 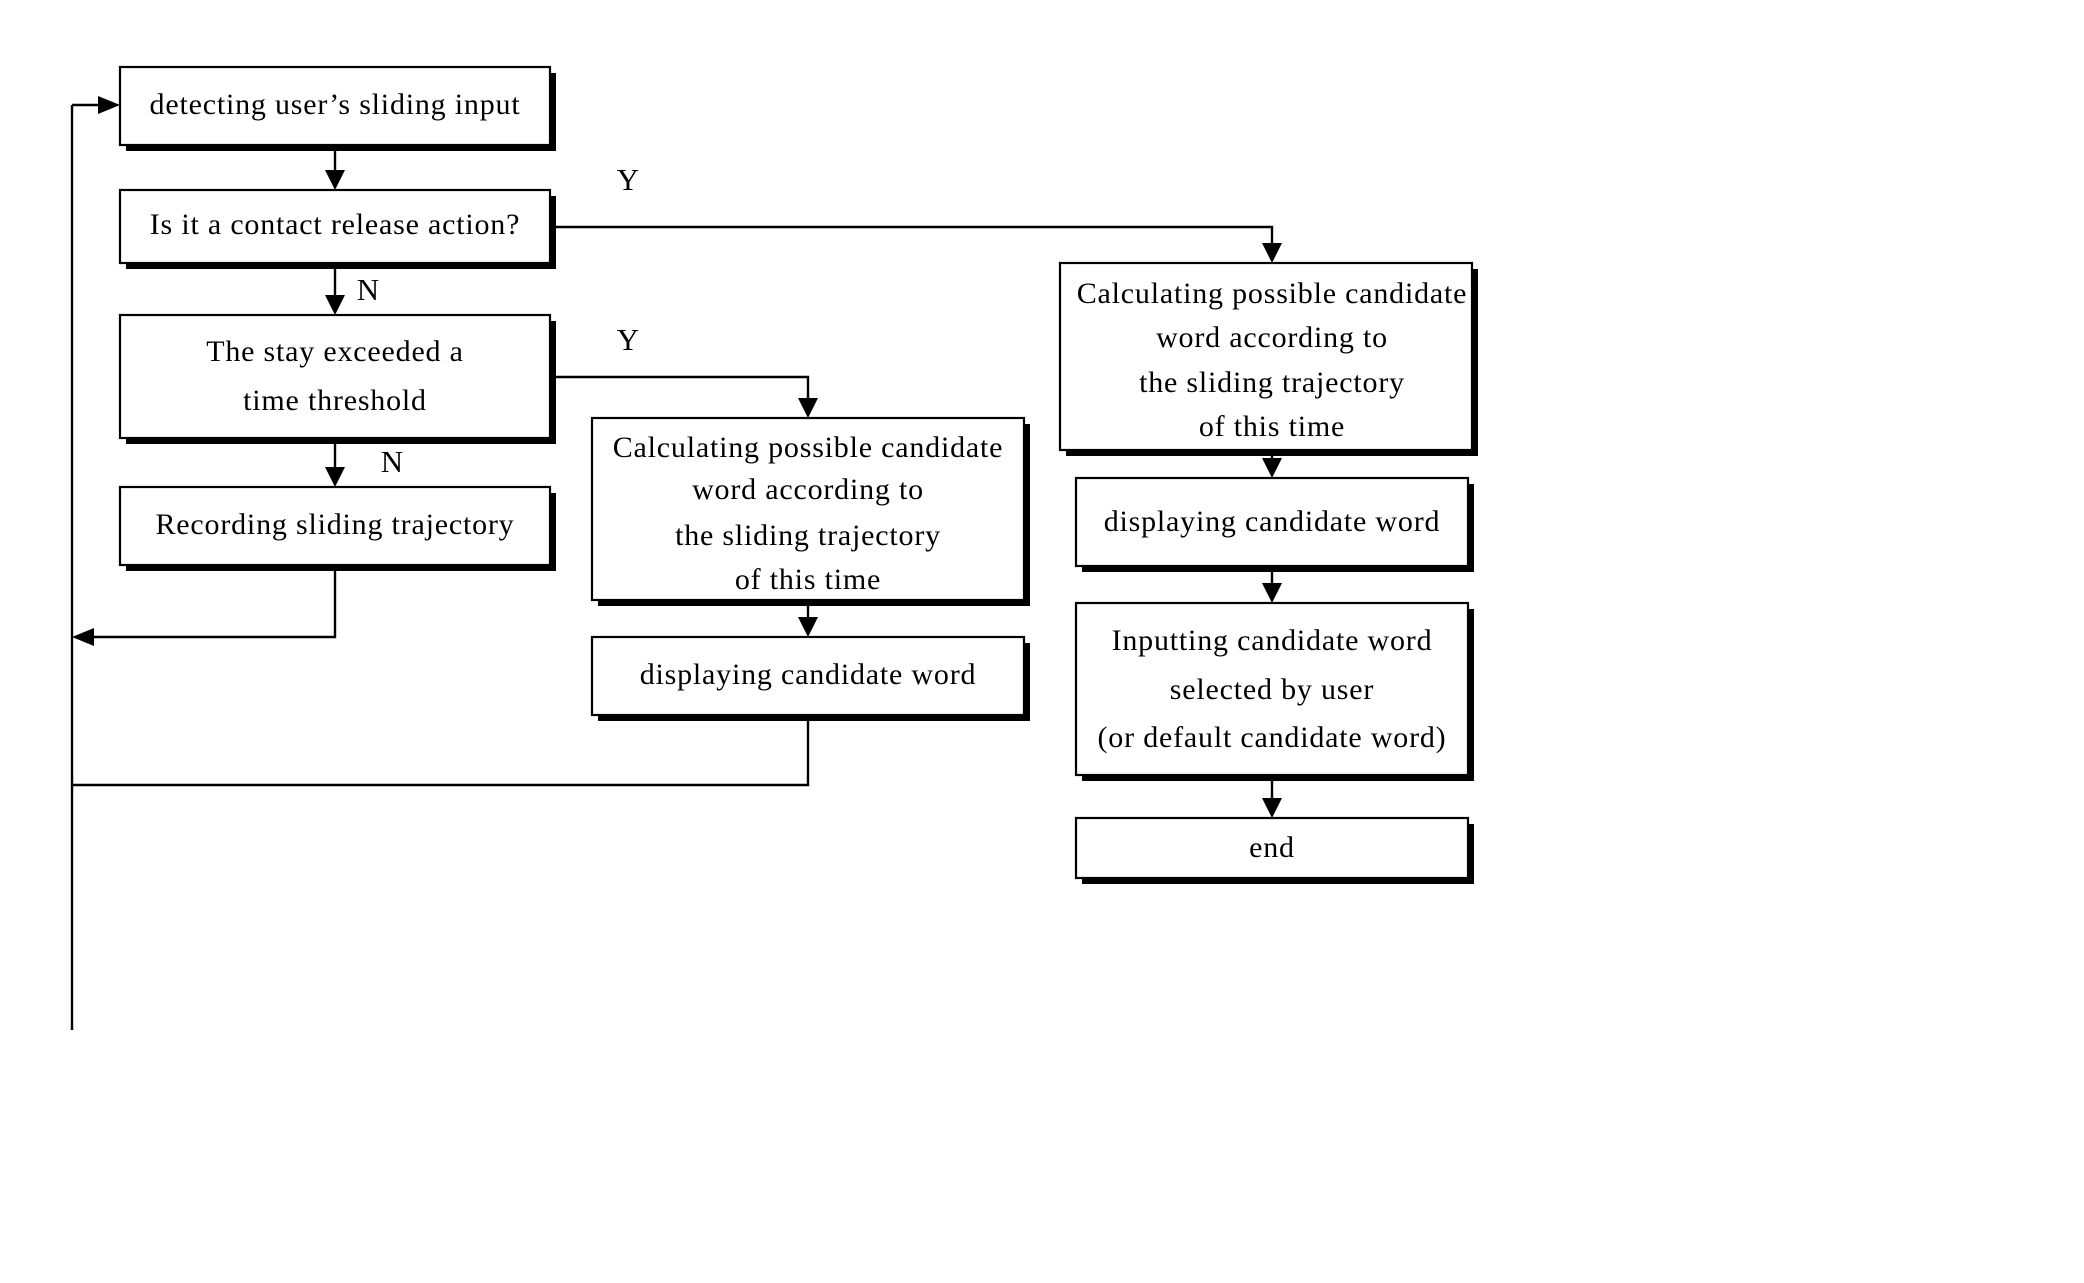 What do you see at coordinates (335, 351) in the screenshot?
I see `node-threshold-label-line1: The stay exceeded a` at bounding box center [335, 351].